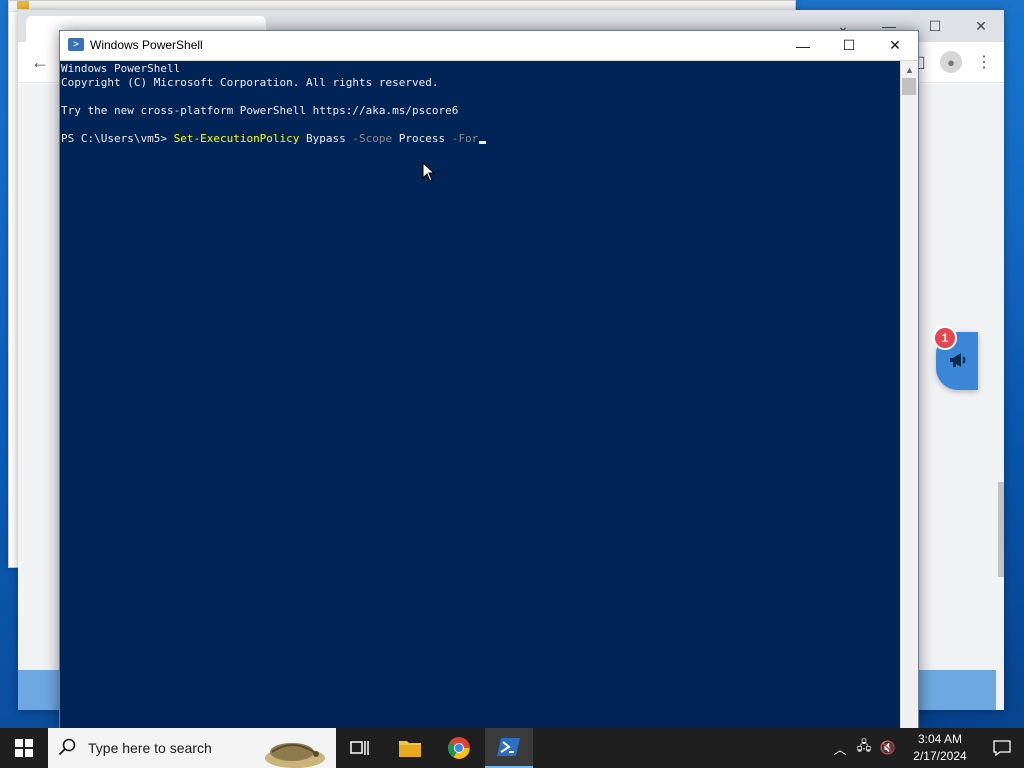  Describe the element at coordinates (429, 172) in the screenshot. I see `mouse-pointer-icon` at that location.